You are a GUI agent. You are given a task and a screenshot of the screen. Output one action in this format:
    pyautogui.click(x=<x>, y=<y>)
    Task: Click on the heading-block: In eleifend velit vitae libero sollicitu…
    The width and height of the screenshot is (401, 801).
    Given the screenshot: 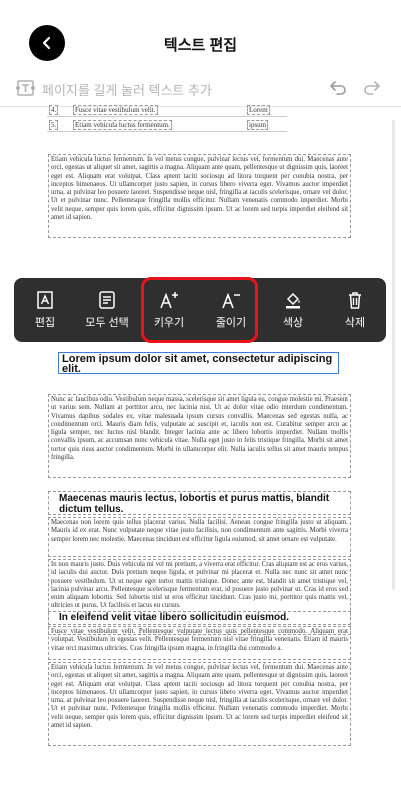 What is the action you would take?
    pyautogui.click(x=199, y=618)
    